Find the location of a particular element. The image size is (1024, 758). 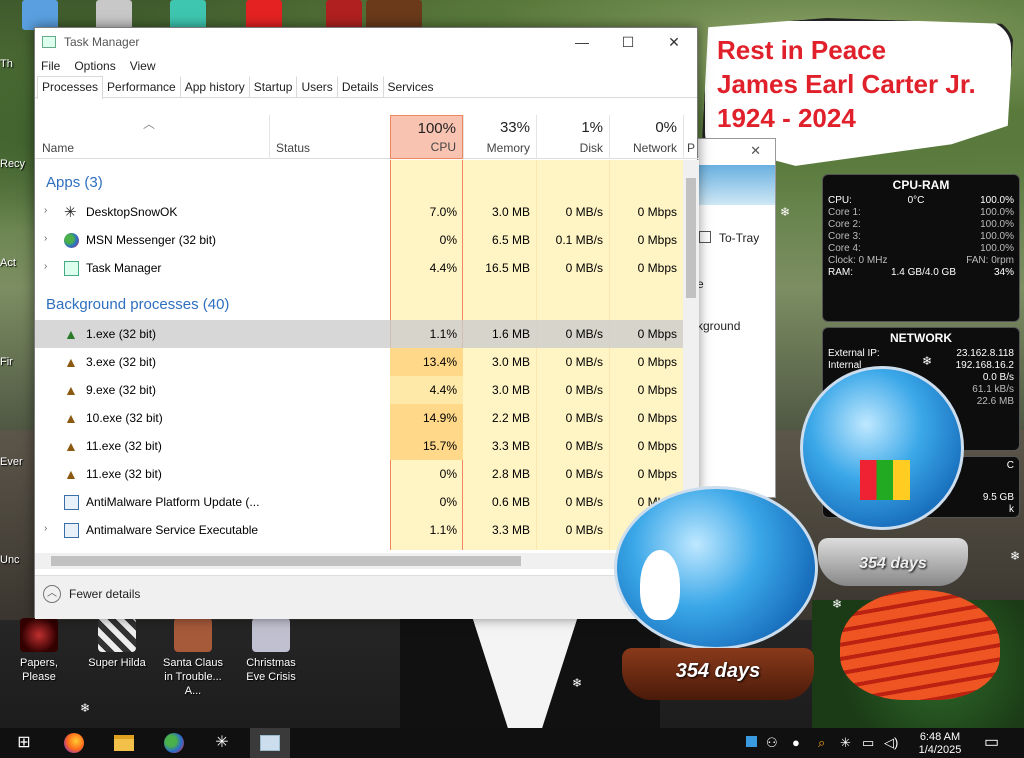

disk-total-percent: 1% is located at coordinates (592, 127).